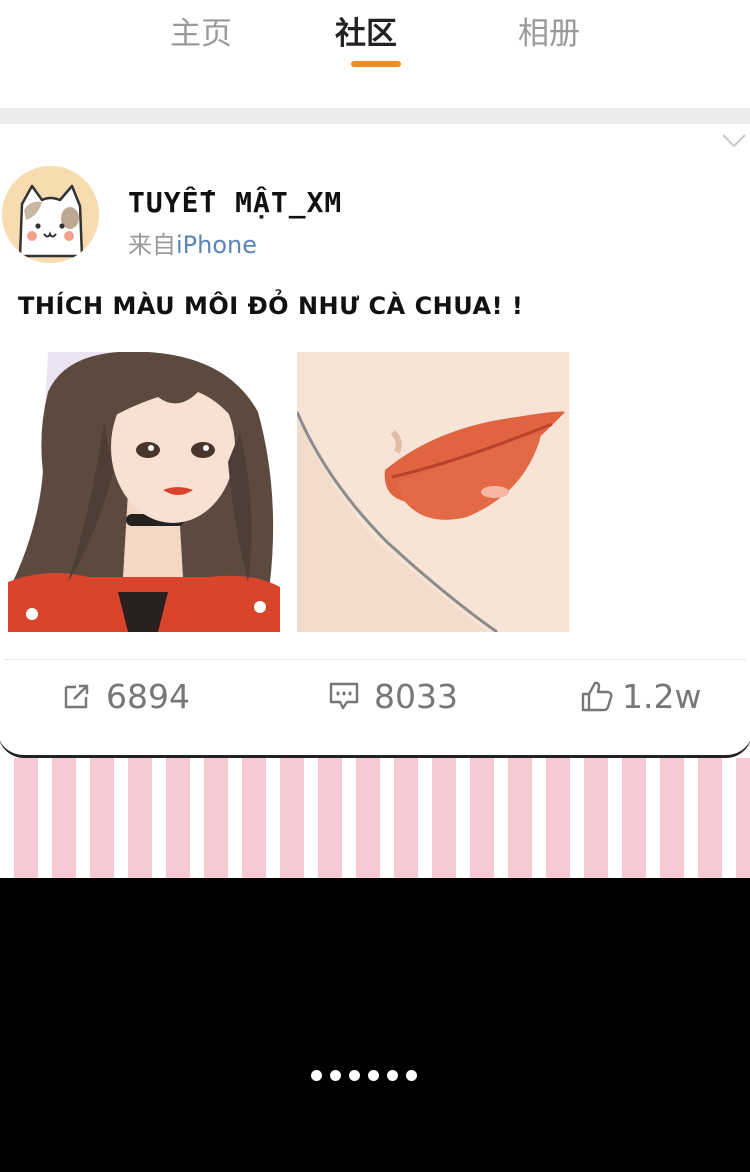 The height and width of the screenshot is (1172, 750). I want to click on comment-count: 8033, so click(416, 696).